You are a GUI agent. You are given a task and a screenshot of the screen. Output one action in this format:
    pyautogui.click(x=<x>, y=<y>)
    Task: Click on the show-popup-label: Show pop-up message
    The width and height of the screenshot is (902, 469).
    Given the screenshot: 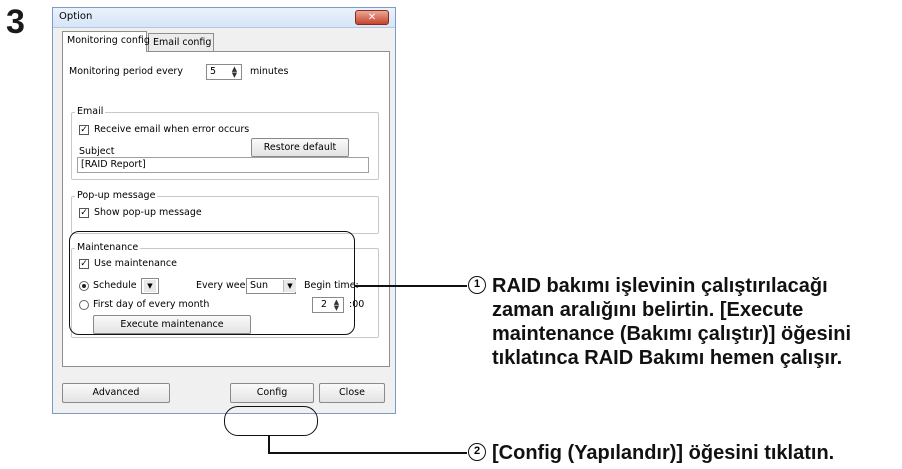 What is the action you would take?
    pyautogui.click(x=148, y=212)
    